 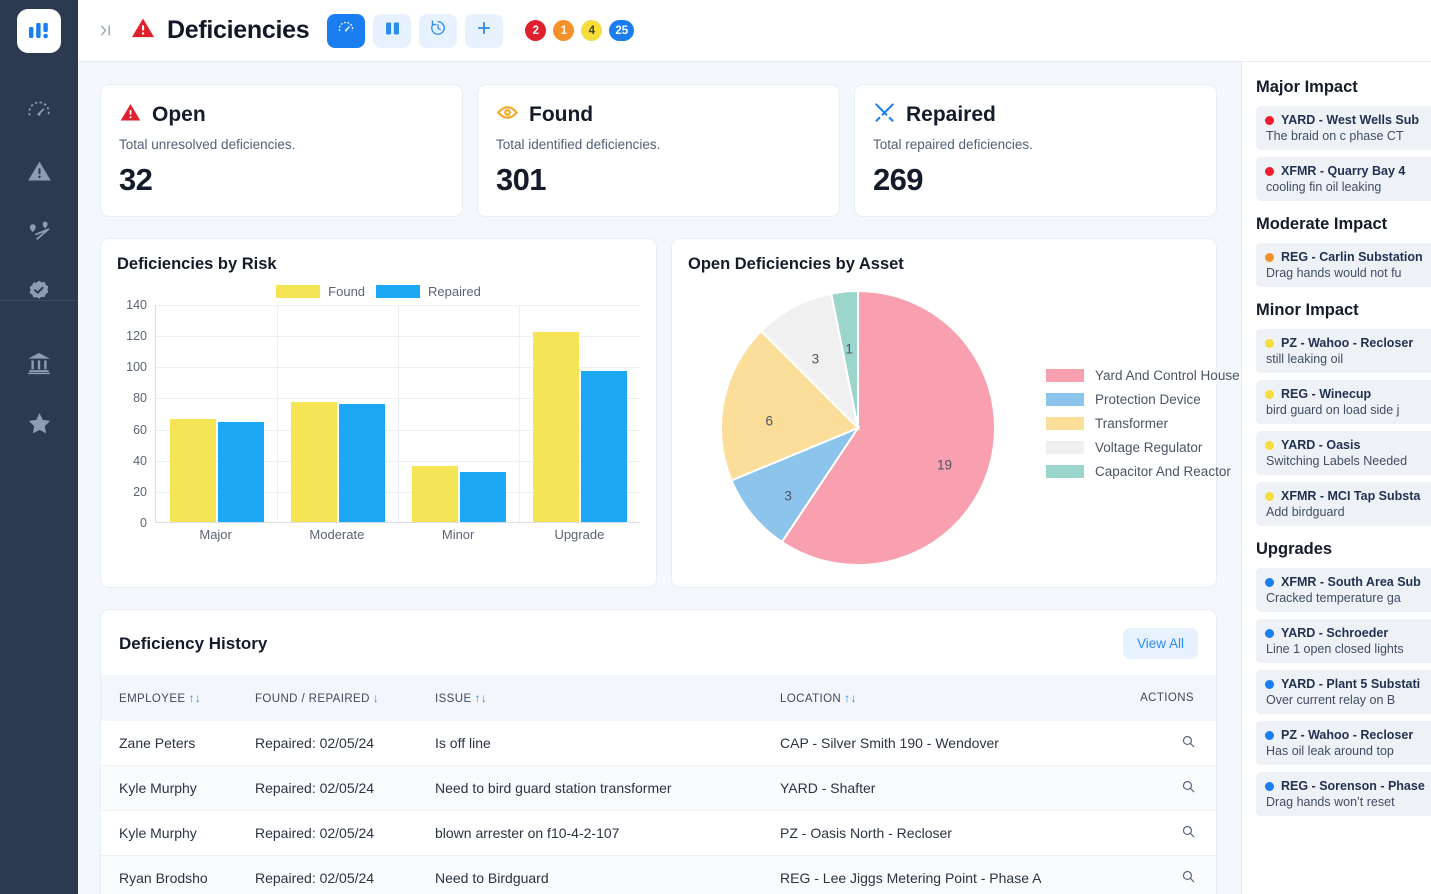 What do you see at coordinates (1305, 512) in the screenshot?
I see `impact-item-description: Add birdguard` at bounding box center [1305, 512].